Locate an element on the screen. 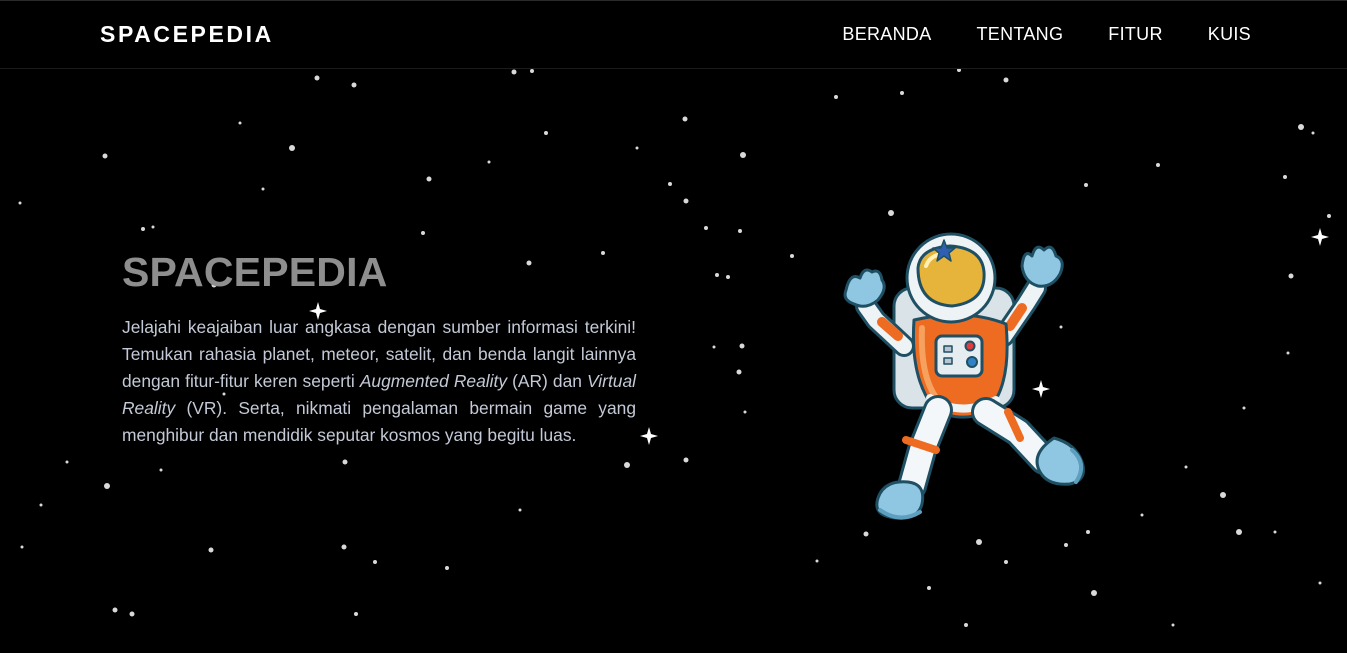 Image resolution: width=1347 pixels, height=653 pixels. nav-link-tentang: TENTANG is located at coordinates (1020, 34).